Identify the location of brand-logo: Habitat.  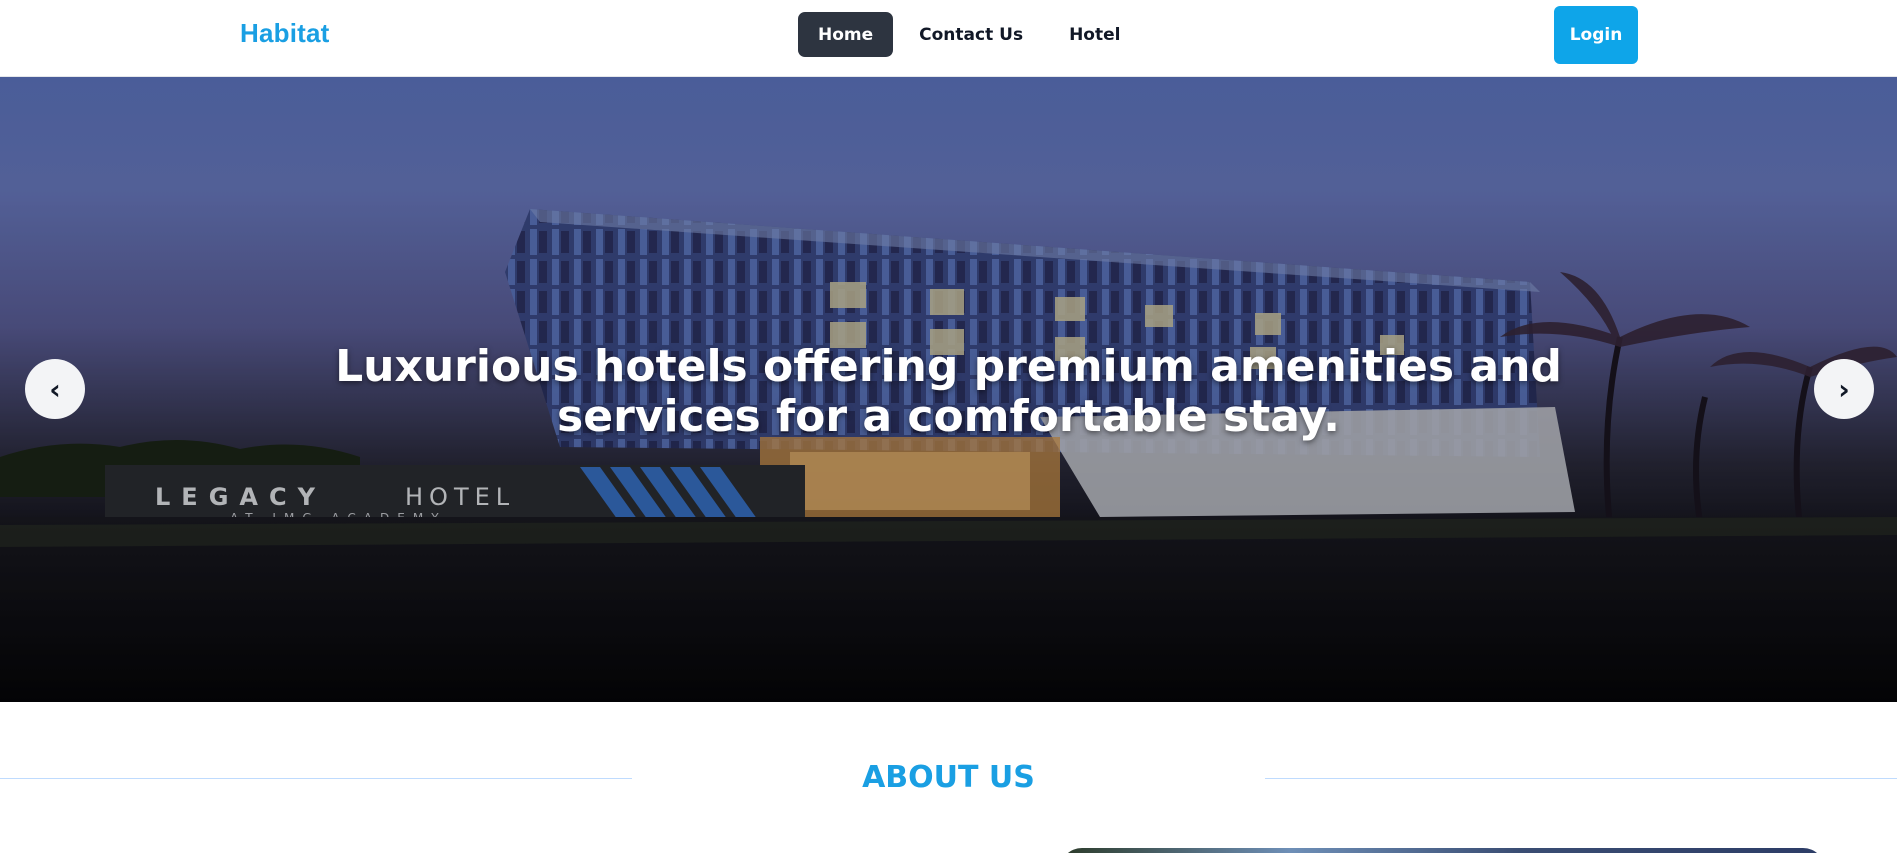
(285, 33).